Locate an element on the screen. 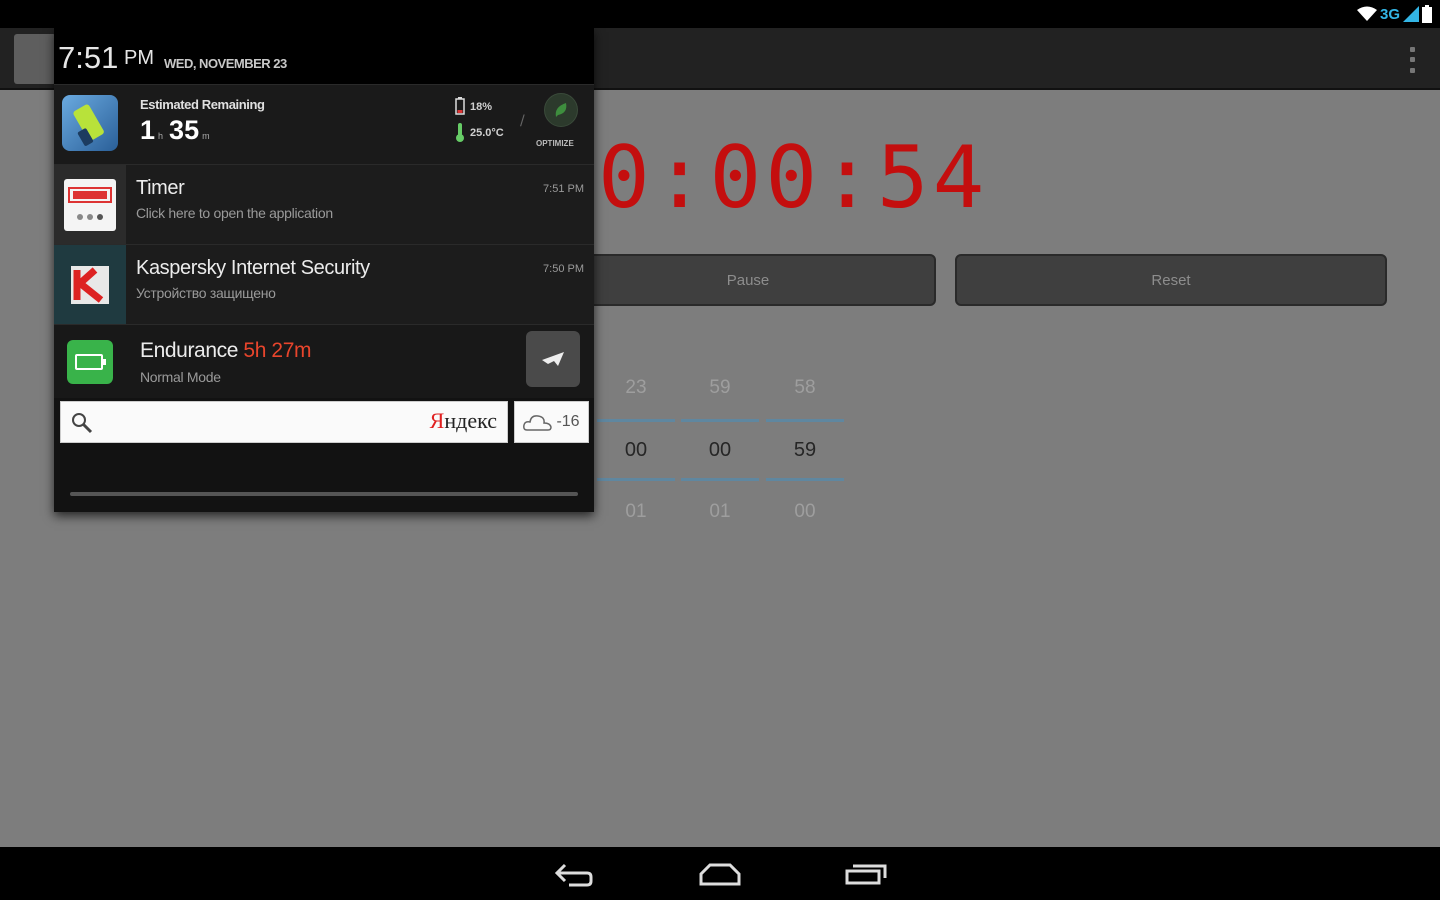 The height and width of the screenshot is (900, 1440). seconds-picker: 58 59 00 is located at coordinates (805, 450).